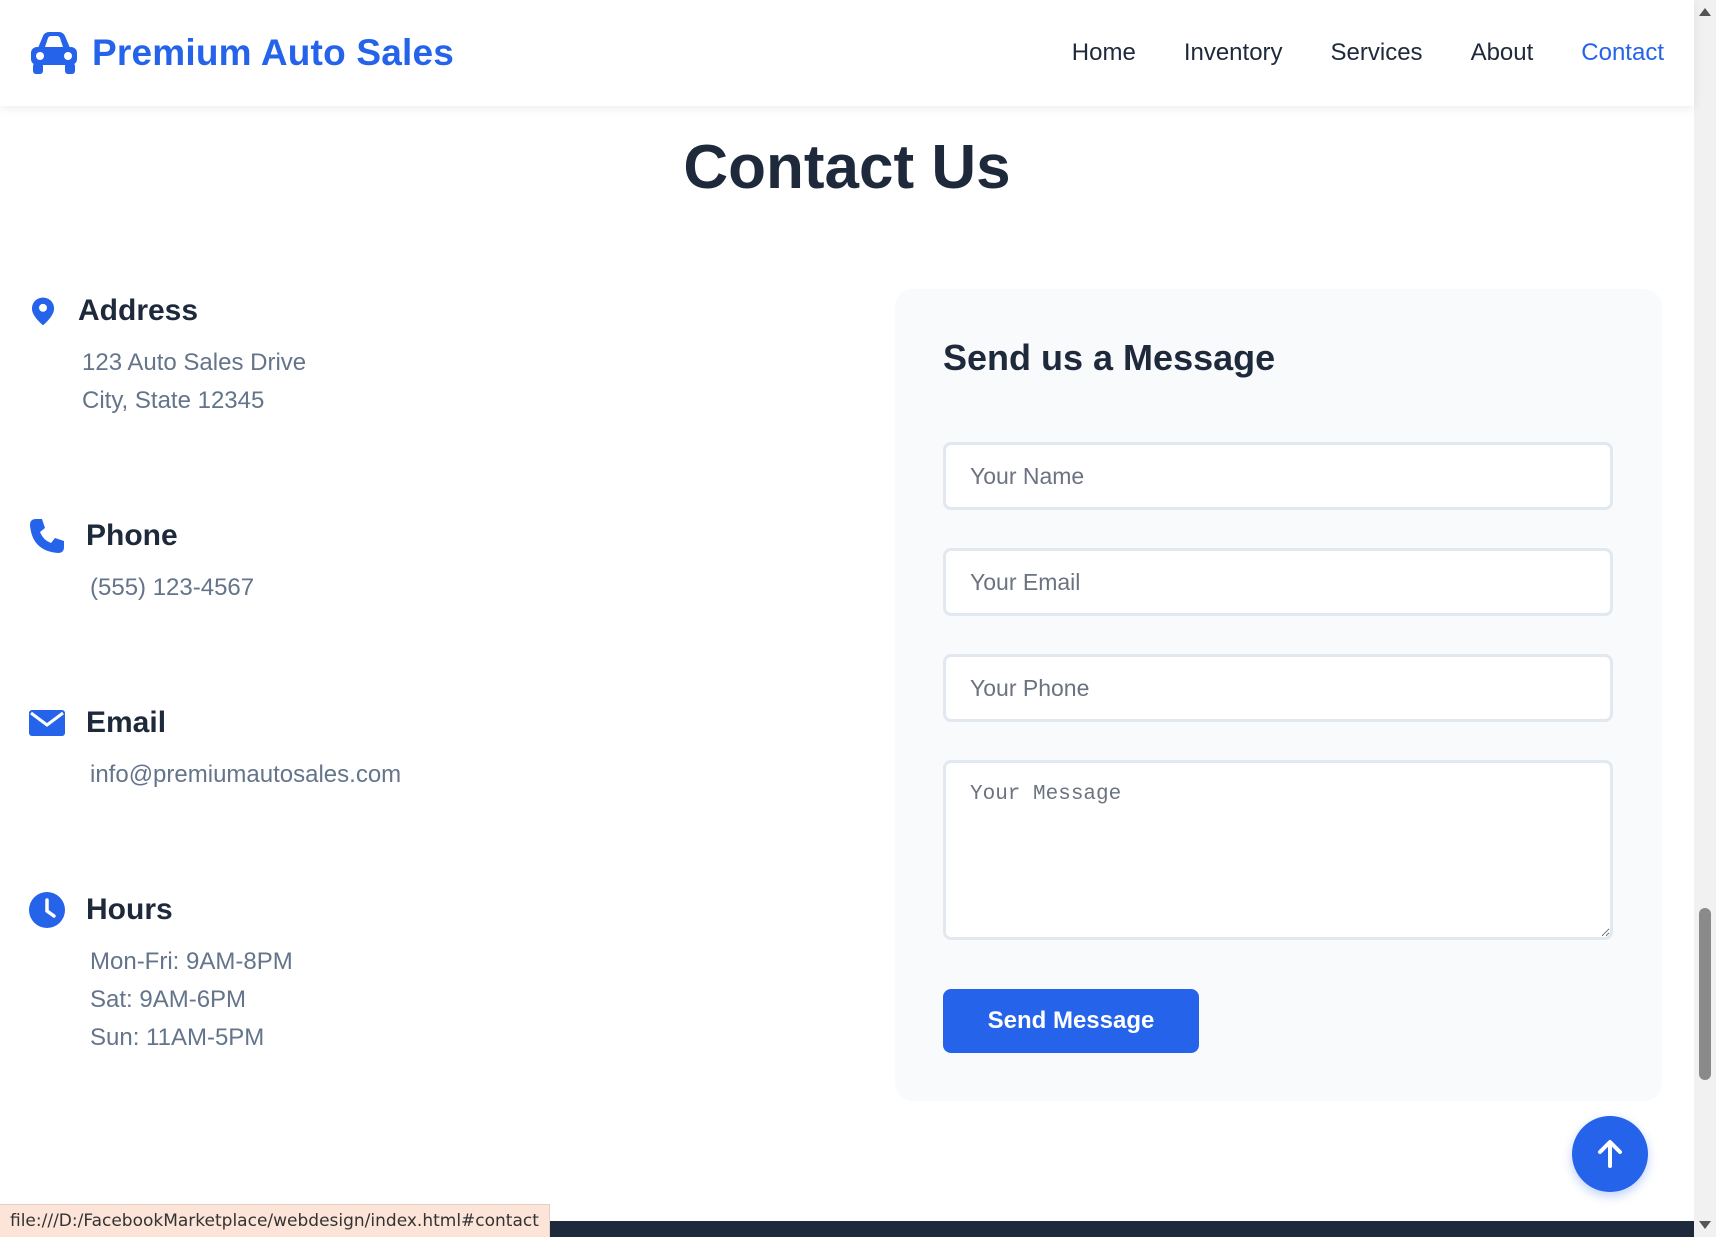  I want to click on nav-home: Home, so click(1104, 53).